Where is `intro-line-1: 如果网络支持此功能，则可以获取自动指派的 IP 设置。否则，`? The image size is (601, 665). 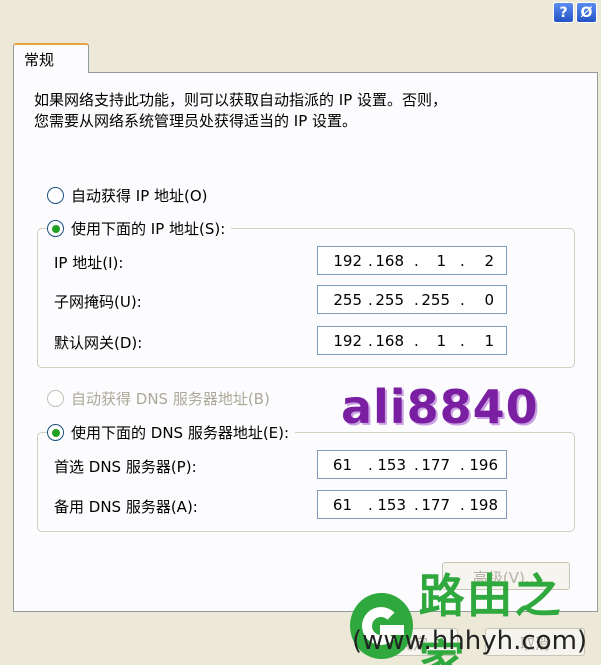 intro-line-1: 如果网络支持此功能，则可以获取自动指派的 IP 设置。否则， is located at coordinates (241, 100).